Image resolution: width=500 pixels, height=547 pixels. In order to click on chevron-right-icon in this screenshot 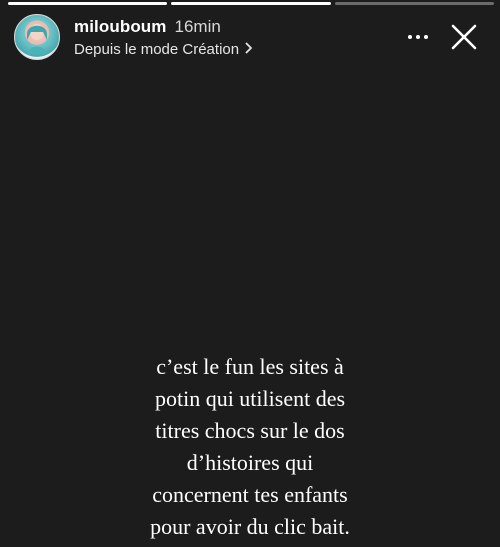, I will do `click(249, 49)`.